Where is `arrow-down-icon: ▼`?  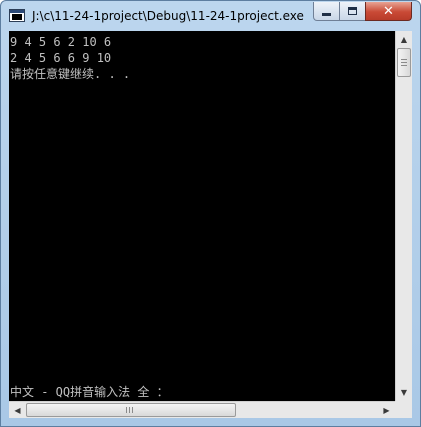 arrow-down-icon: ▼ is located at coordinates (404, 392).